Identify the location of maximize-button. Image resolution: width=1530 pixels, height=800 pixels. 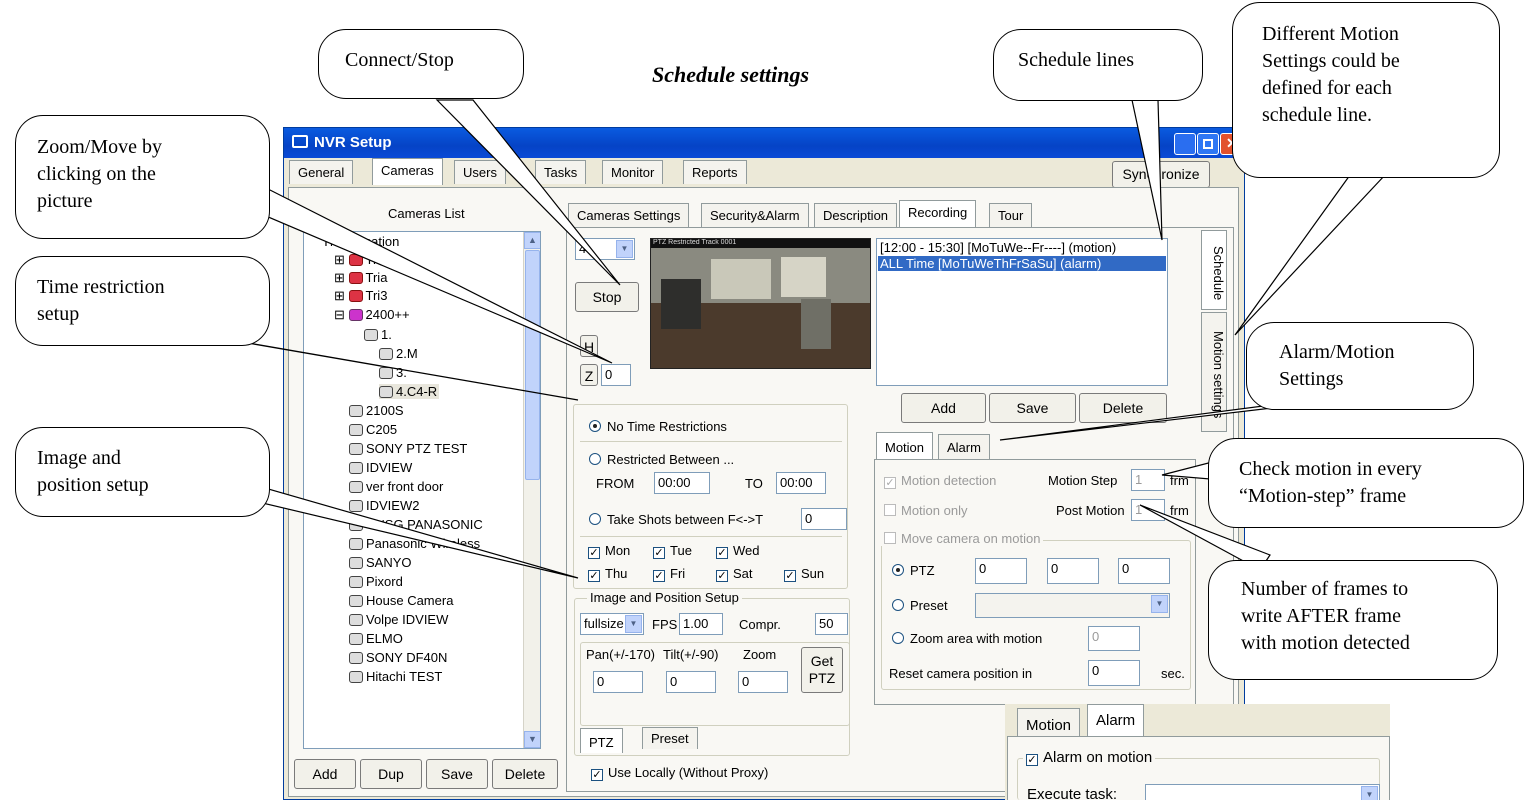
(1208, 144).